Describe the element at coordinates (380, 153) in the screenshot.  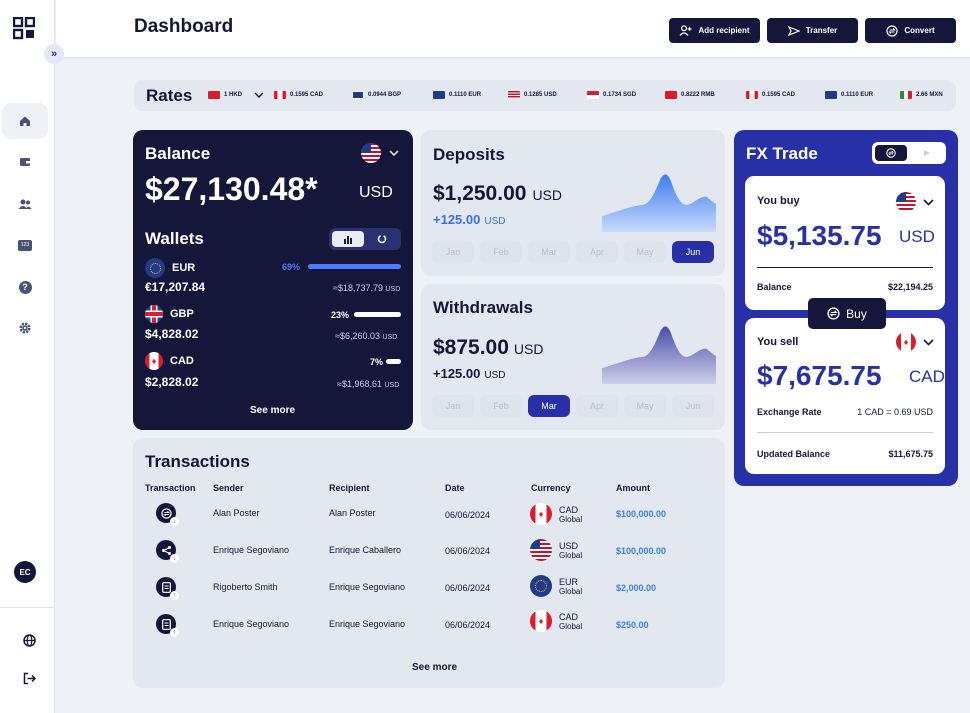
I see `balance-currency-select` at that location.